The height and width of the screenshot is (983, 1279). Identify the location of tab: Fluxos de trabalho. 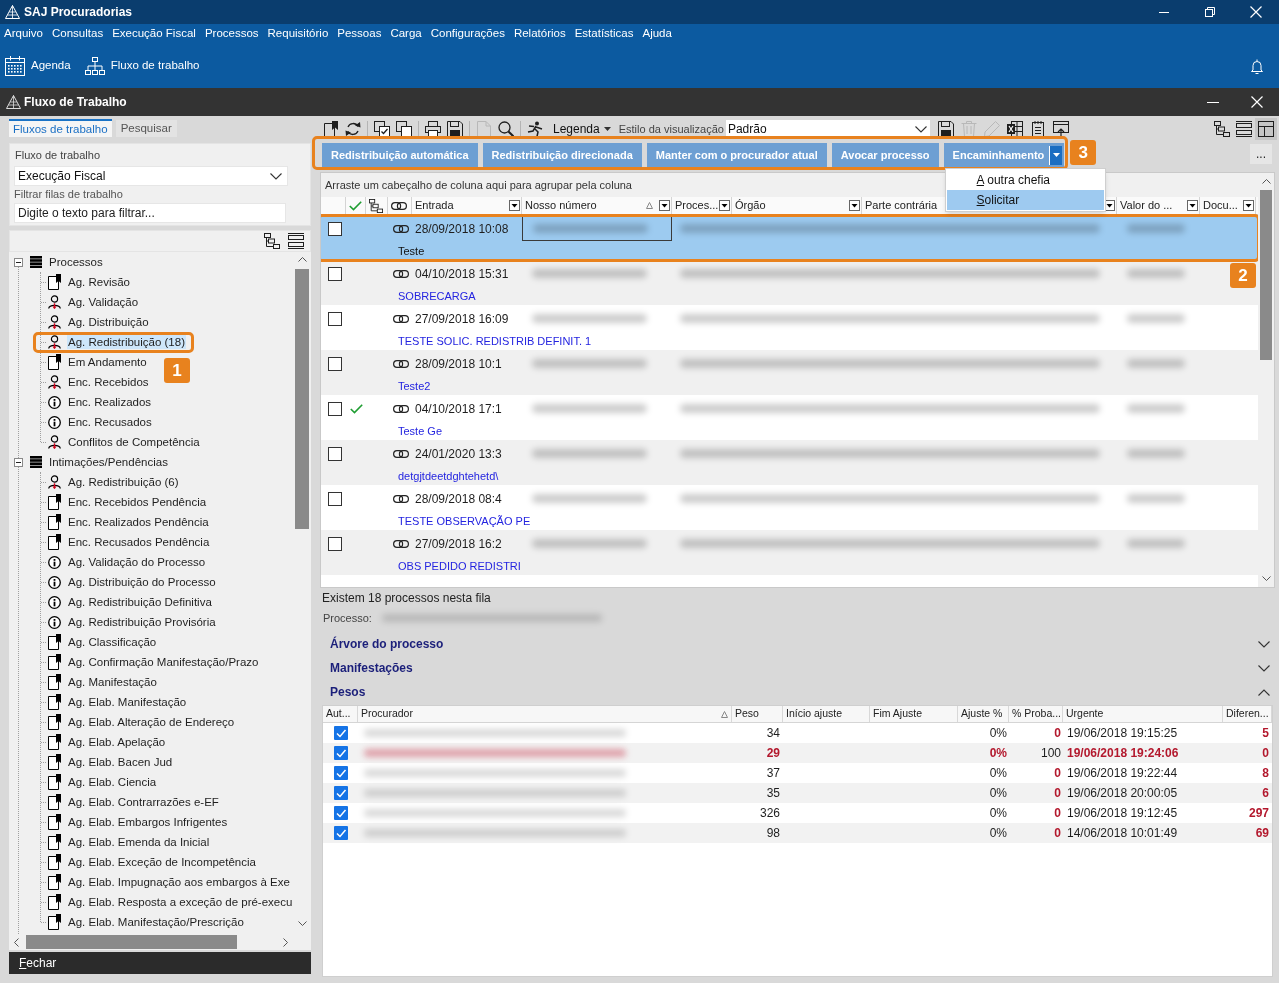
(60, 128).